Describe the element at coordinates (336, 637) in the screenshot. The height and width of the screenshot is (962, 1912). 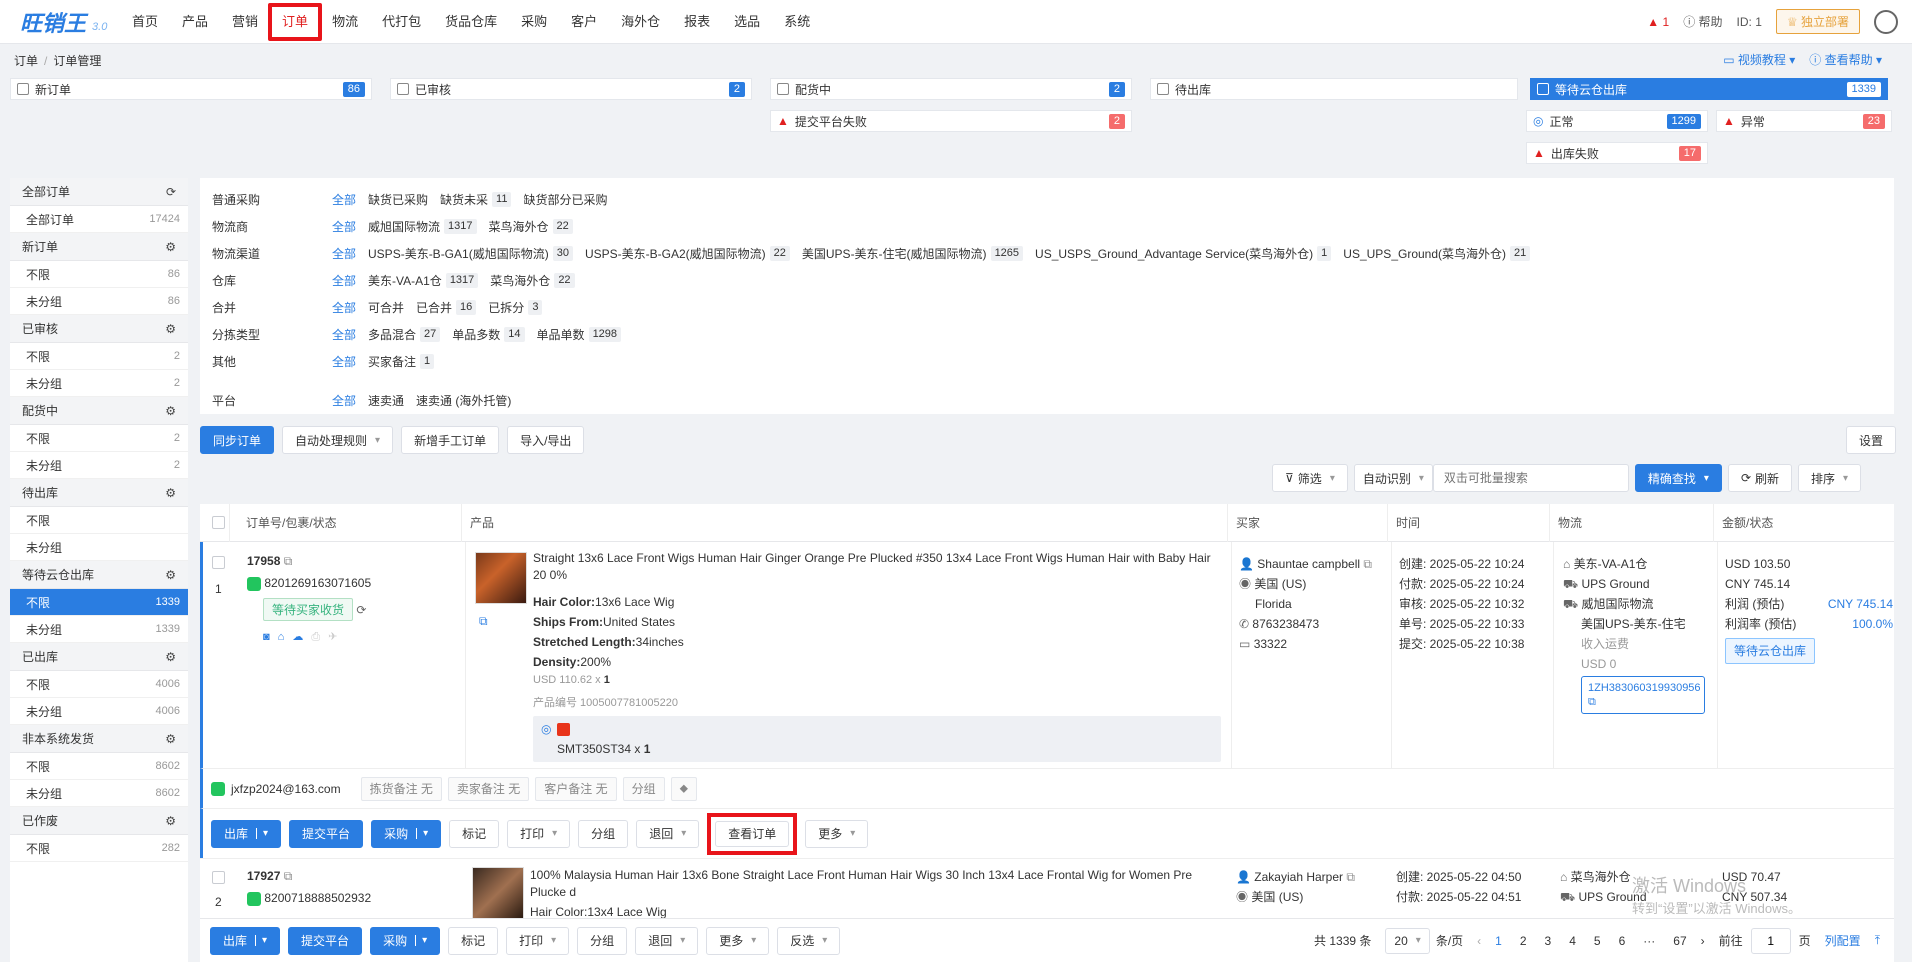
I see `plane-icon: ✈` at that location.